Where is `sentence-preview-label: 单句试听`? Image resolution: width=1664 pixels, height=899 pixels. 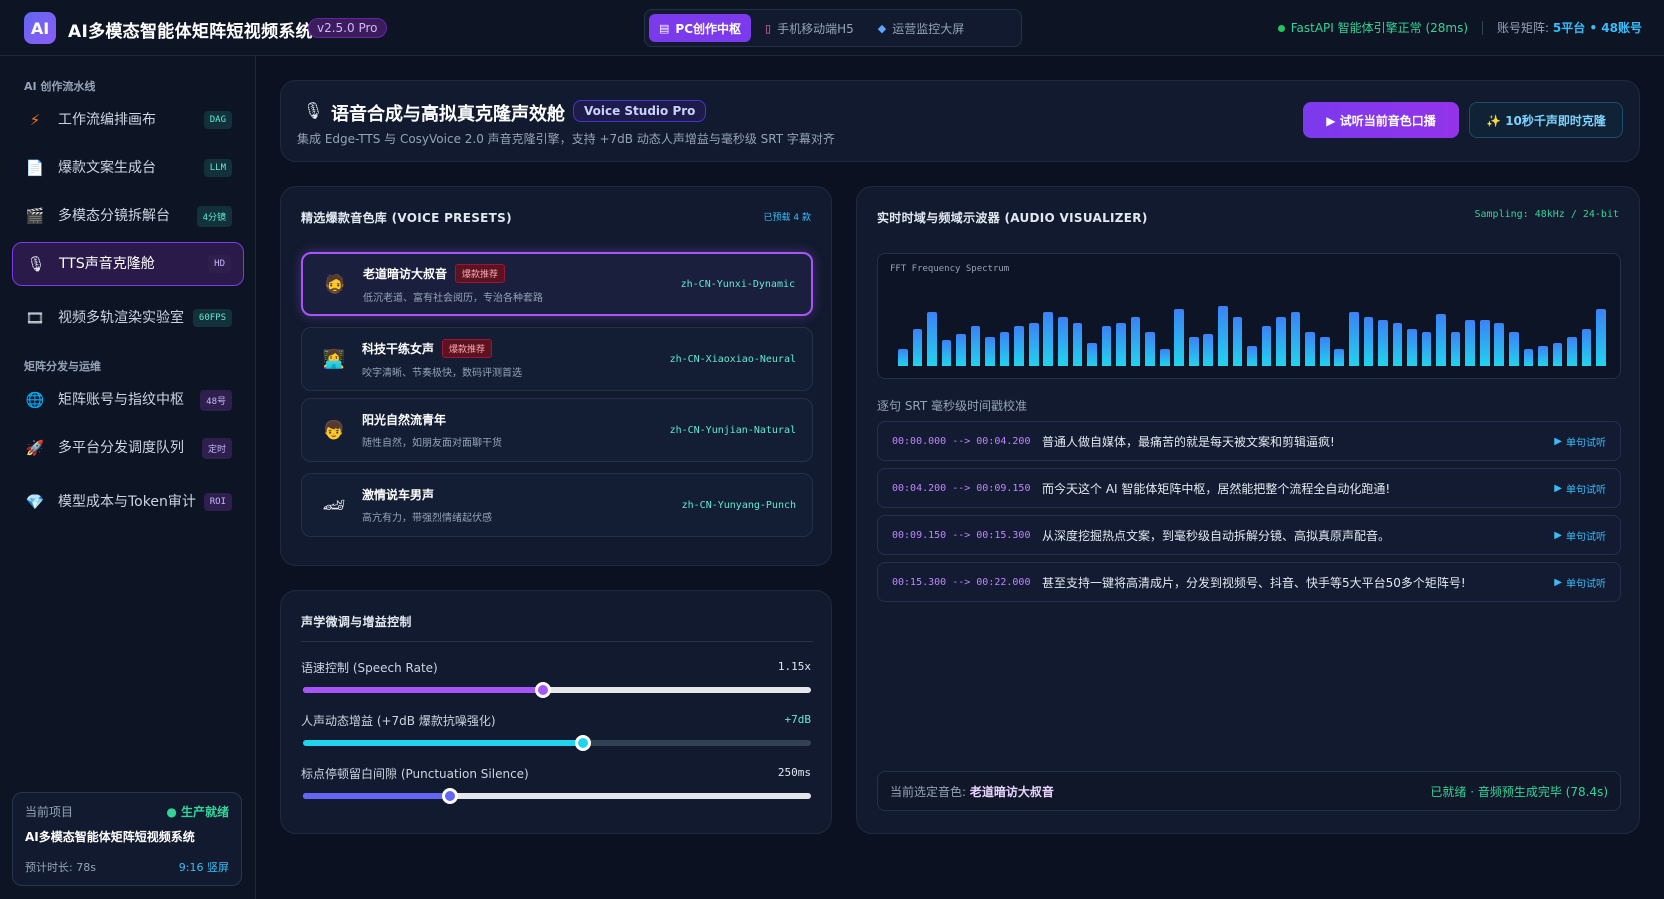 sentence-preview-label: 单句试听 is located at coordinates (1586, 443).